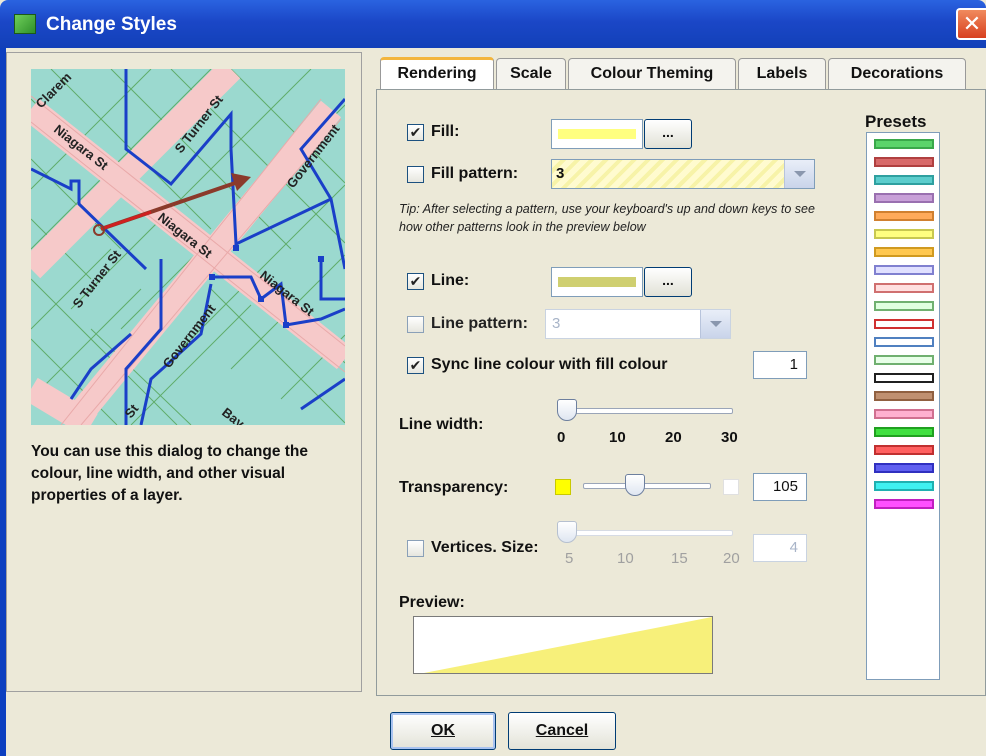 The image size is (986, 756). Describe the element at coordinates (415, 281) in the screenshot. I see `line-checkbox: ✔` at that location.